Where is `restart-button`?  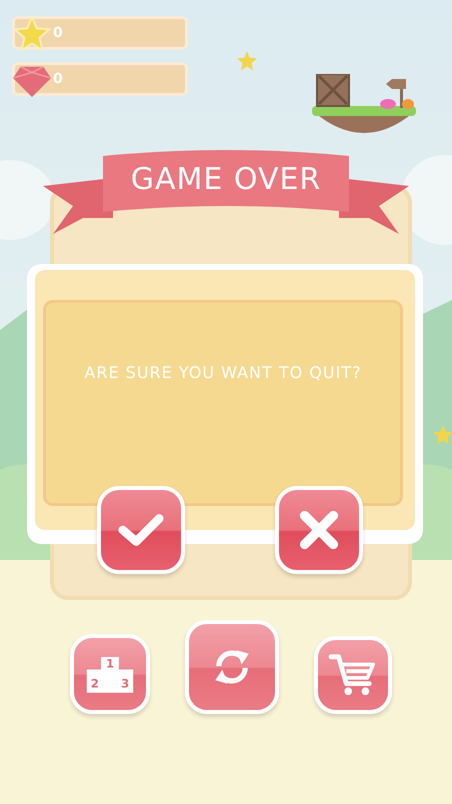
restart-button is located at coordinates (232, 667).